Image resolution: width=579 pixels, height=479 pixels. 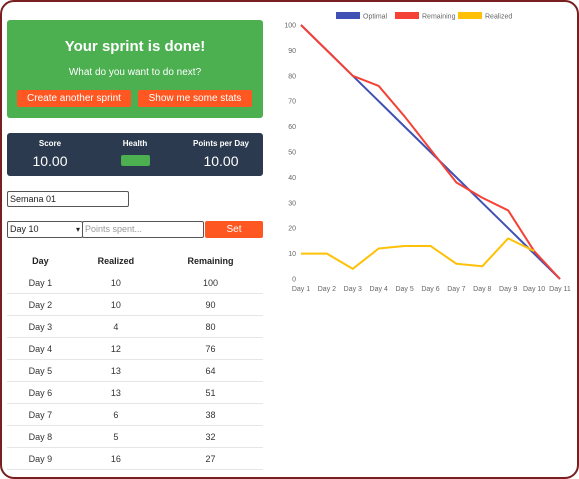 What do you see at coordinates (210, 392) in the screenshot?
I see `cell-remaining: 51` at bounding box center [210, 392].